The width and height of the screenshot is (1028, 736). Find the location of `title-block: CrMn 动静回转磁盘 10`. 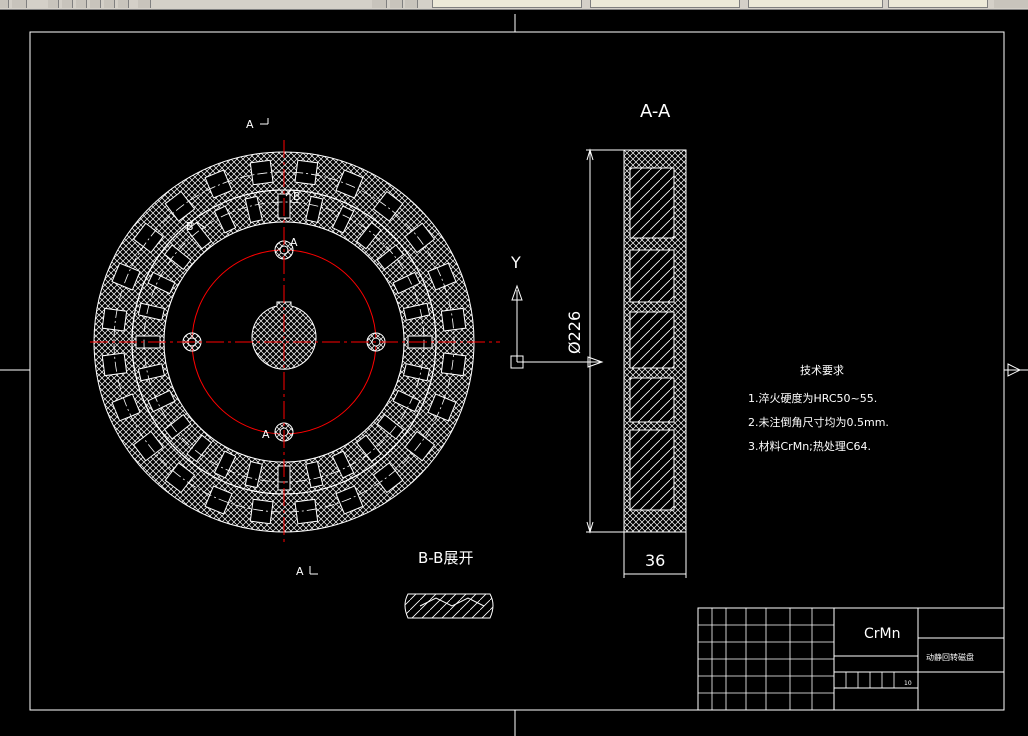

title-block: CrMn 动静回转磁盘 10 is located at coordinates (851, 659).